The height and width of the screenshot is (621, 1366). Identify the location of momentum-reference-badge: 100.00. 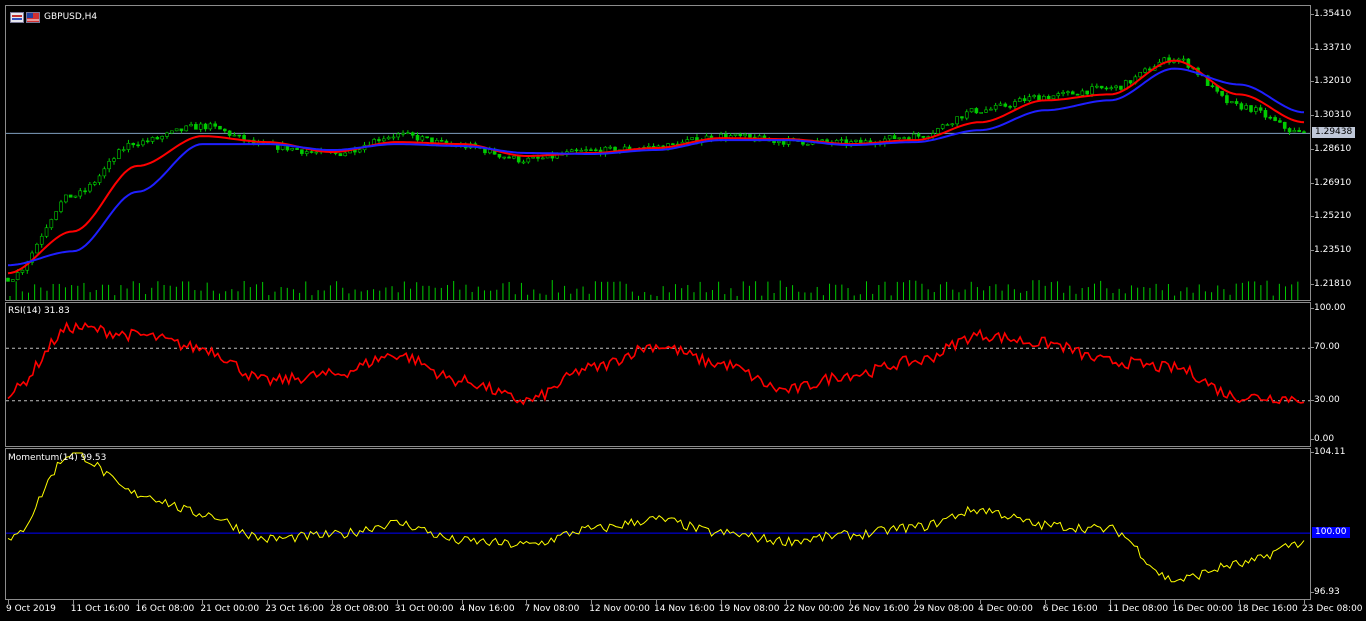
(1331, 533).